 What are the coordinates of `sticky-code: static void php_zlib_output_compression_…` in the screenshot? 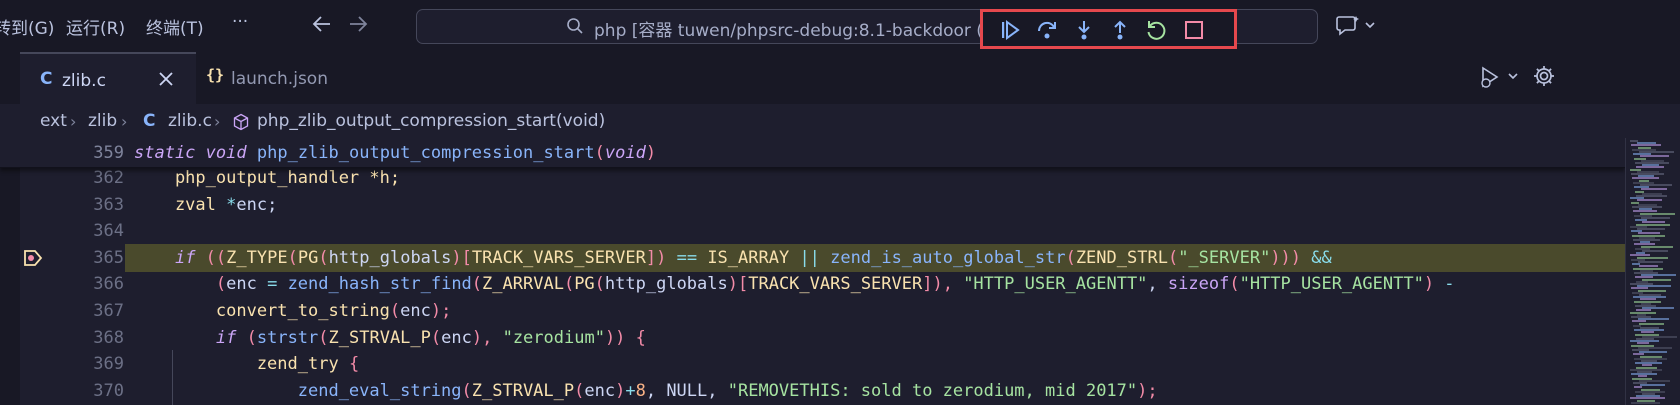 It's located at (395, 153).